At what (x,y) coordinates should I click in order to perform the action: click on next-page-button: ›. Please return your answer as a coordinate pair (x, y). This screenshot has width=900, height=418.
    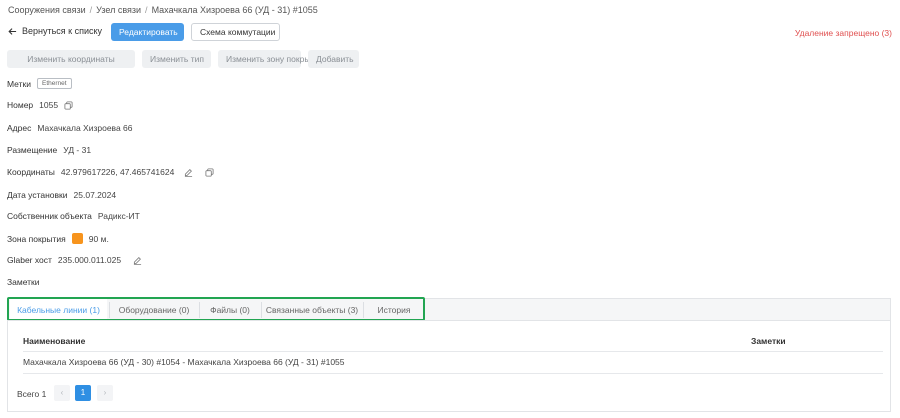
    Looking at the image, I should click on (105, 393).